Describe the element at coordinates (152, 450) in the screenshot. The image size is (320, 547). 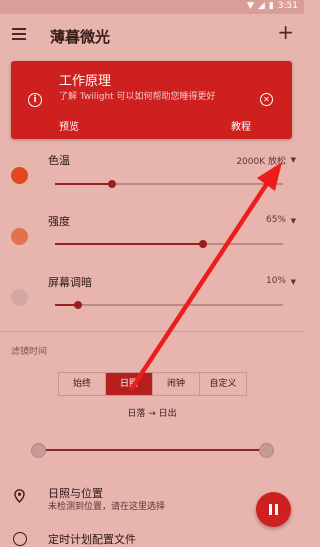
I see `time-range-slider` at that location.